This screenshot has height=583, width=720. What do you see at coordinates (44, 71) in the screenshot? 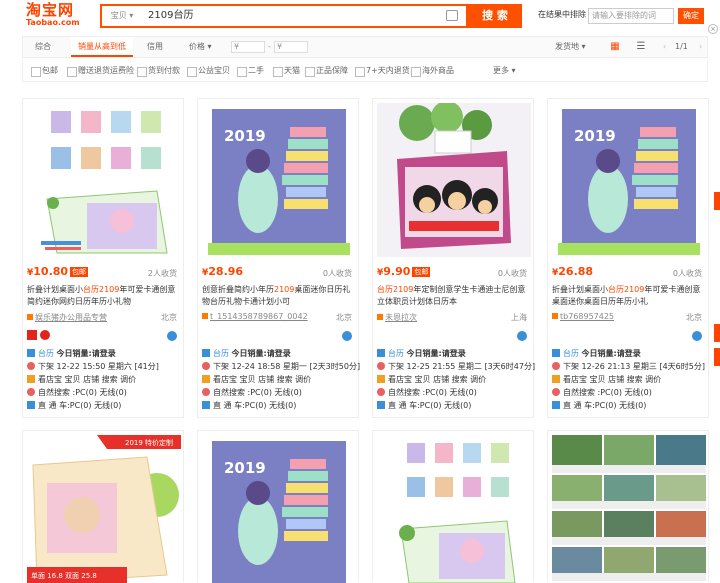
I see `filter-free-shipping: 包邮` at bounding box center [44, 71].